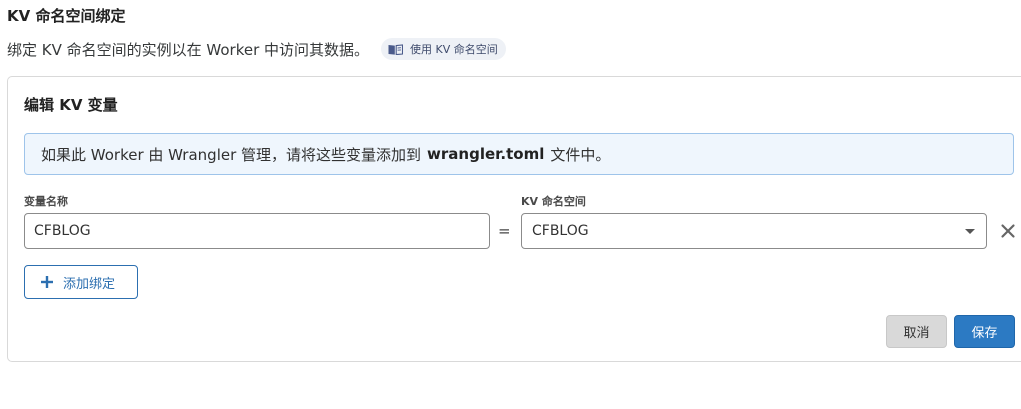  What do you see at coordinates (754, 231) in the screenshot?
I see `kv-namespace-select: CFBLOG` at bounding box center [754, 231].